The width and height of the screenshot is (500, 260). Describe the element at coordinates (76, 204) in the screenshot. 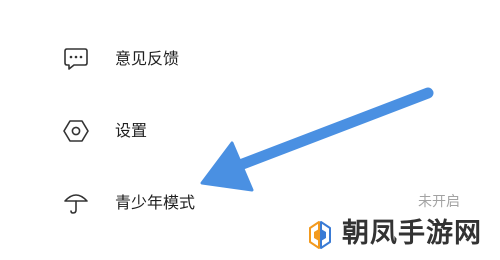

I see `umbrella-icon` at that location.